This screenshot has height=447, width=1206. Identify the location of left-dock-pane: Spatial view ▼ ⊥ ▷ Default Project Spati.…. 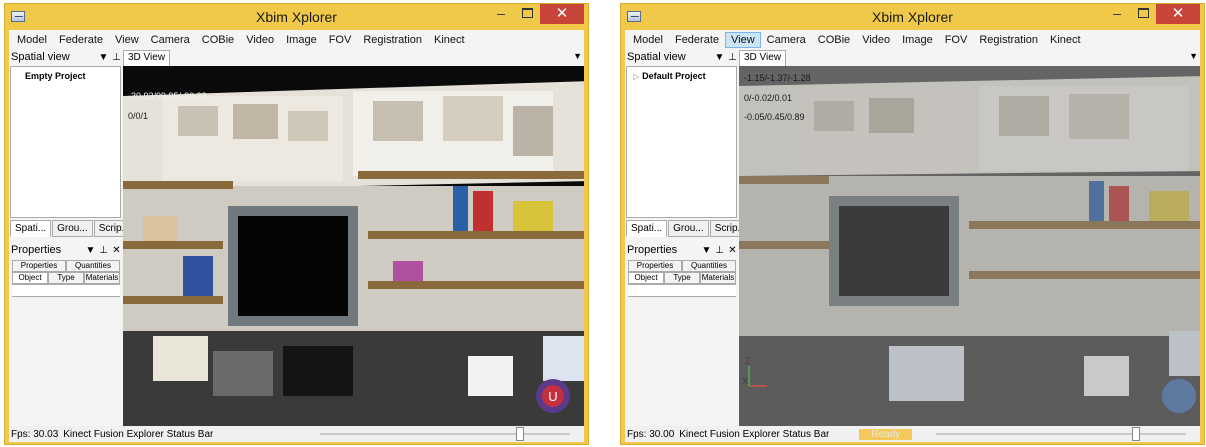
(688, 237).